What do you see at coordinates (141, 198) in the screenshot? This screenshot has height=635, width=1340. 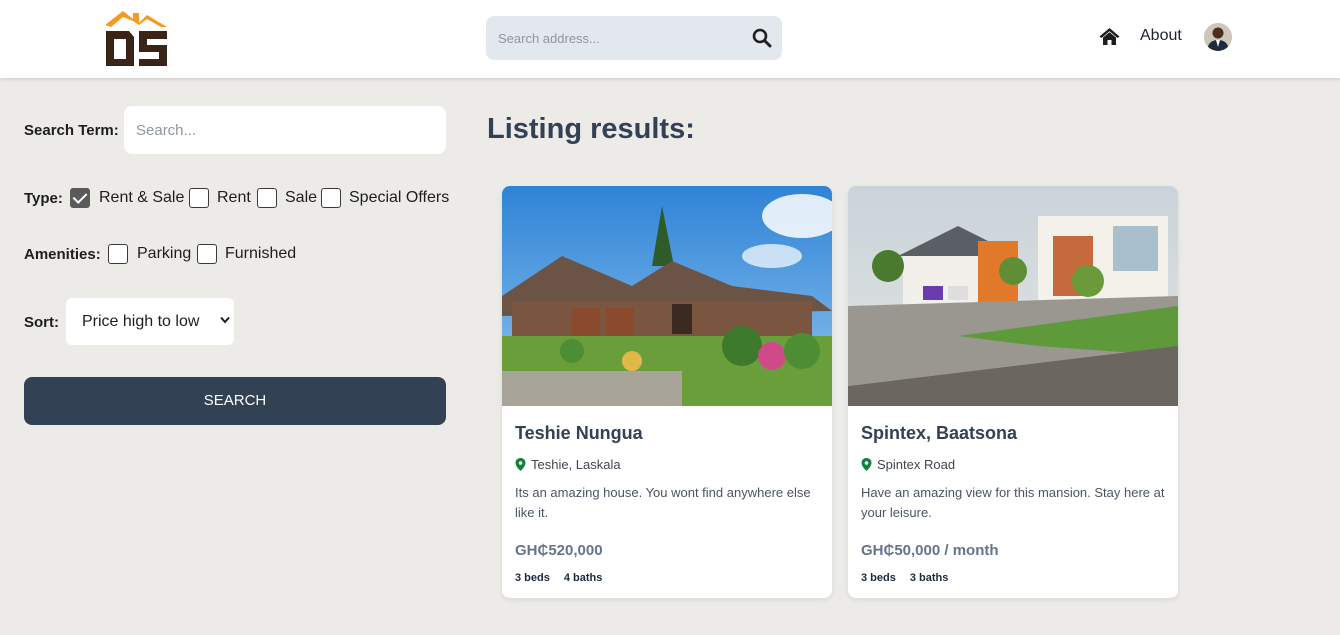 I see `type-rent-and-sale-label: Rent & Sale` at bounding box center [141, 198].